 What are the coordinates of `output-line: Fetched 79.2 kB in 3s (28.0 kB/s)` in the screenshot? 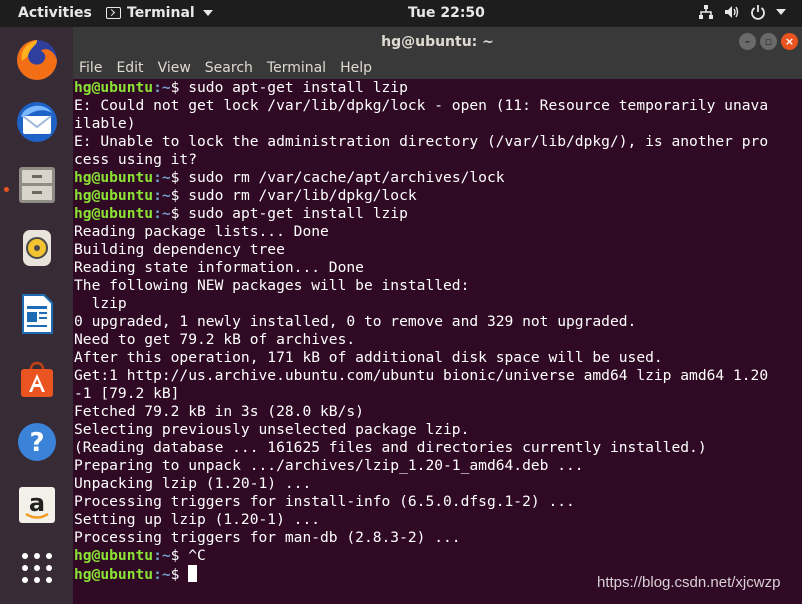 It's located at (431, 412).